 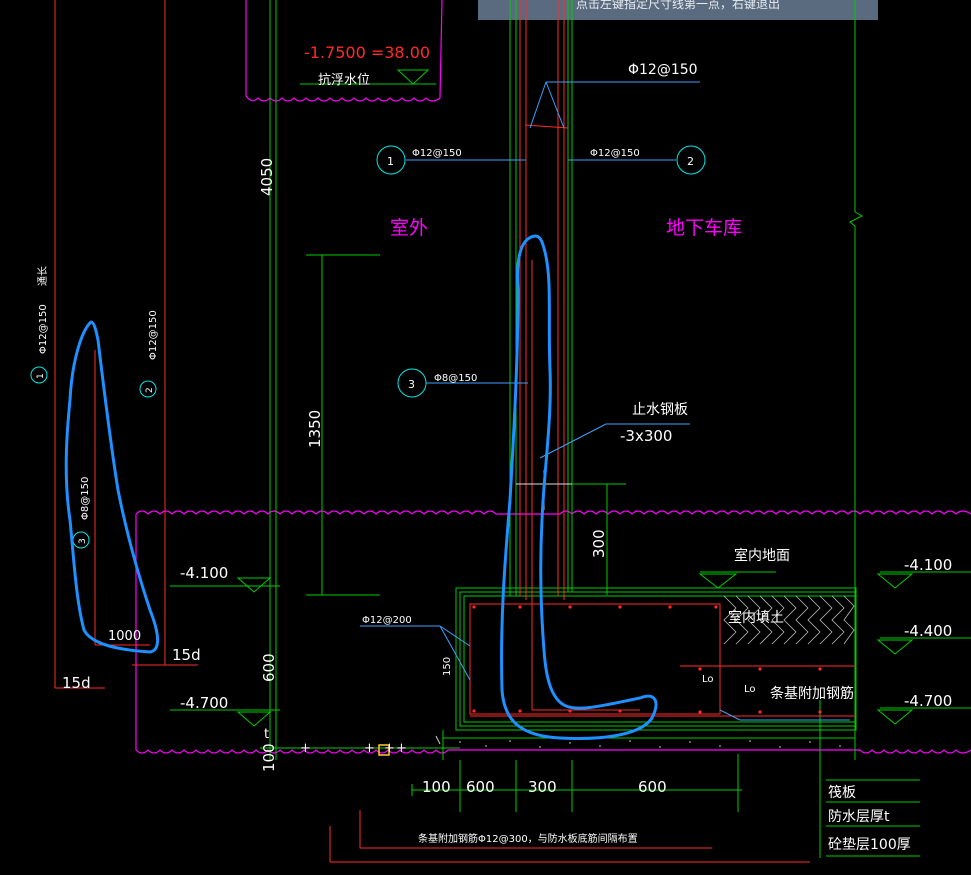 What do you see at coordinates (369, 748) in the screenshot?
I see `cursor-mark-2: +` at bounding box center [369, 748].